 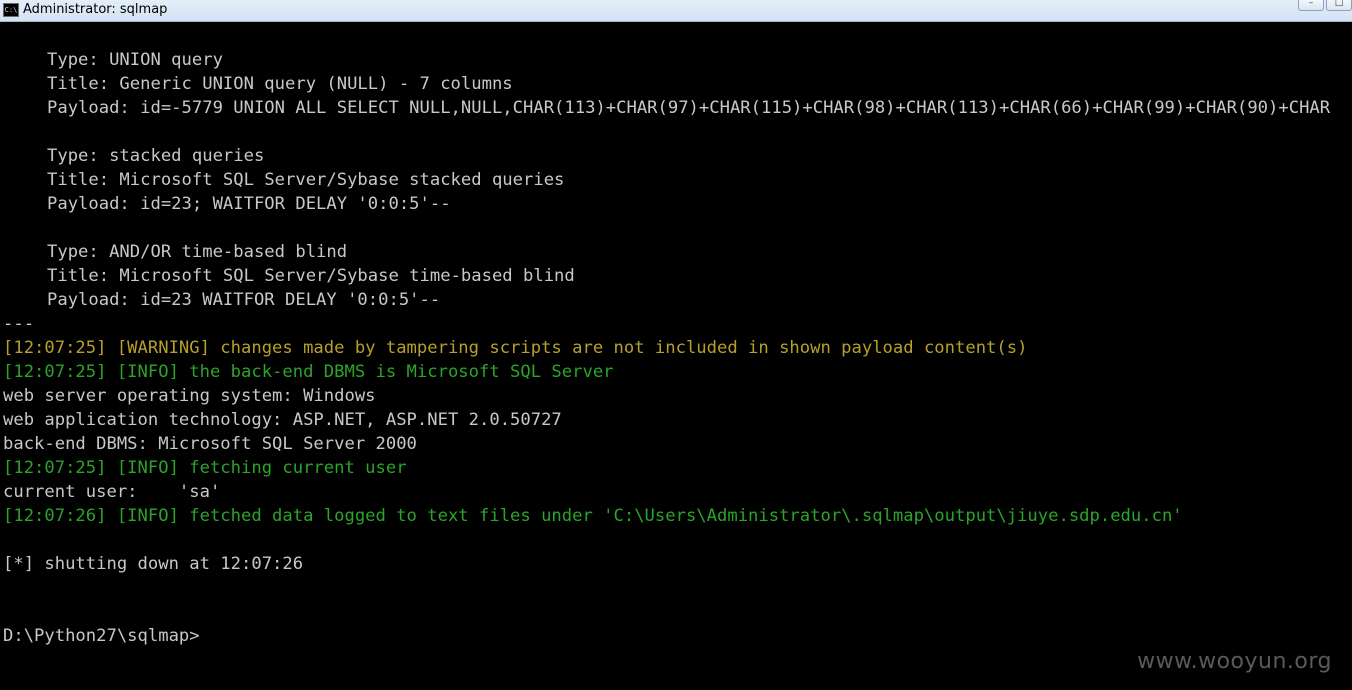 What do you see at coordinates (210, 444) in the screenshot?
I see `console-line: back-end DBMS: Microsoft SQL Server 2000` at bounding box center [210, 444].